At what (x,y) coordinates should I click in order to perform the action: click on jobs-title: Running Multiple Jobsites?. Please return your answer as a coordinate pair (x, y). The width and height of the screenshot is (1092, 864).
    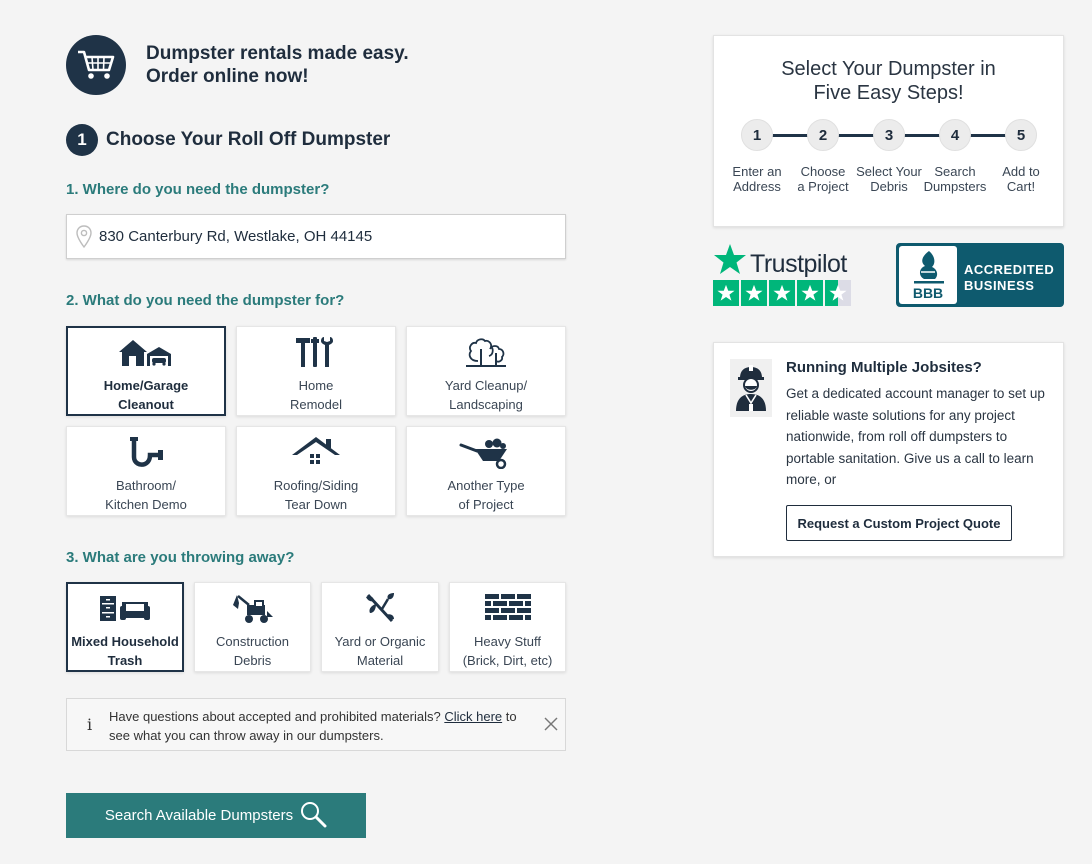
    Looking at the image, I should click on (884, 367).